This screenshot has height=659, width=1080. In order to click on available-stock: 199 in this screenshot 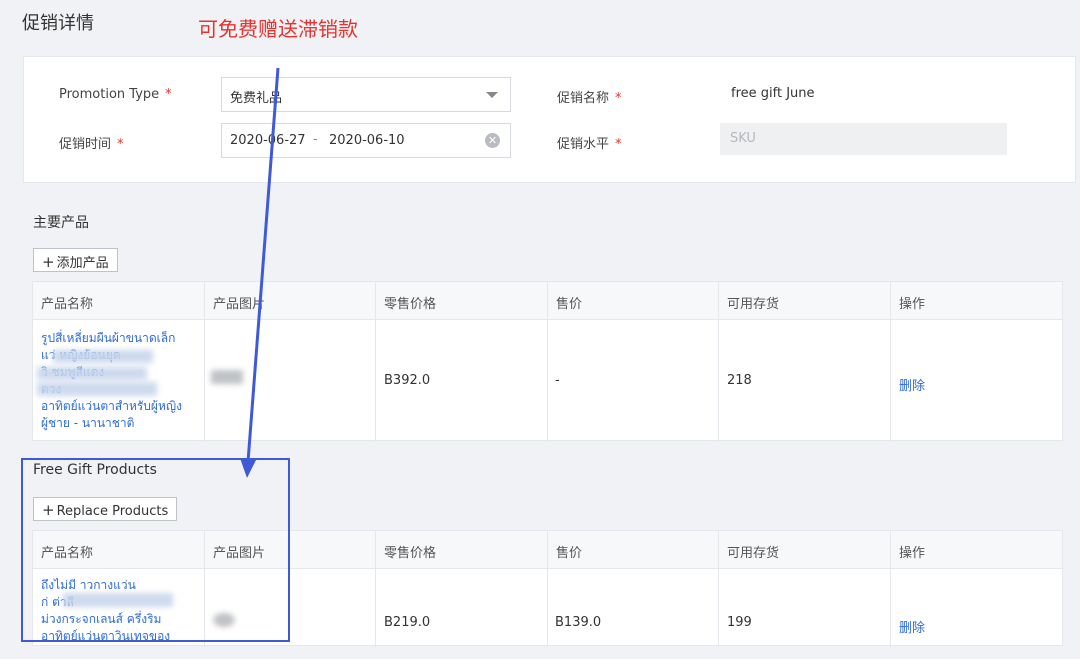, I will do `click(739, 622)`.